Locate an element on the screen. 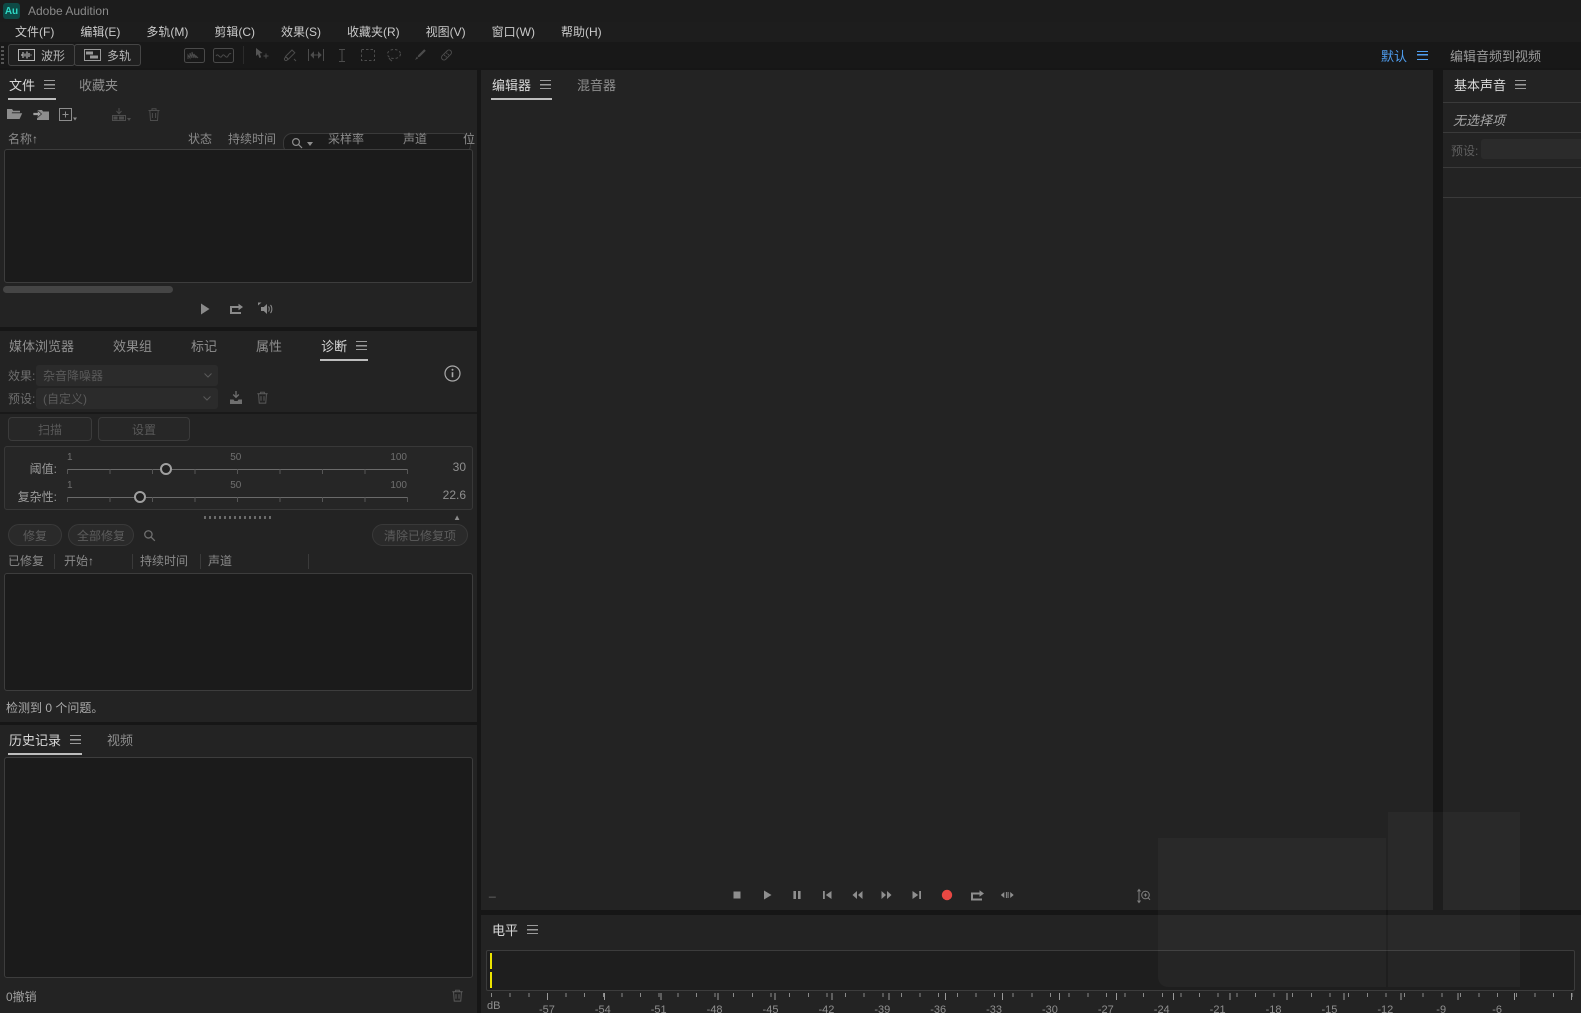 The height and width of the screenshot is (1013, 1581). threshold-slider: 1 50 100 is located at coordinates (238, 465).